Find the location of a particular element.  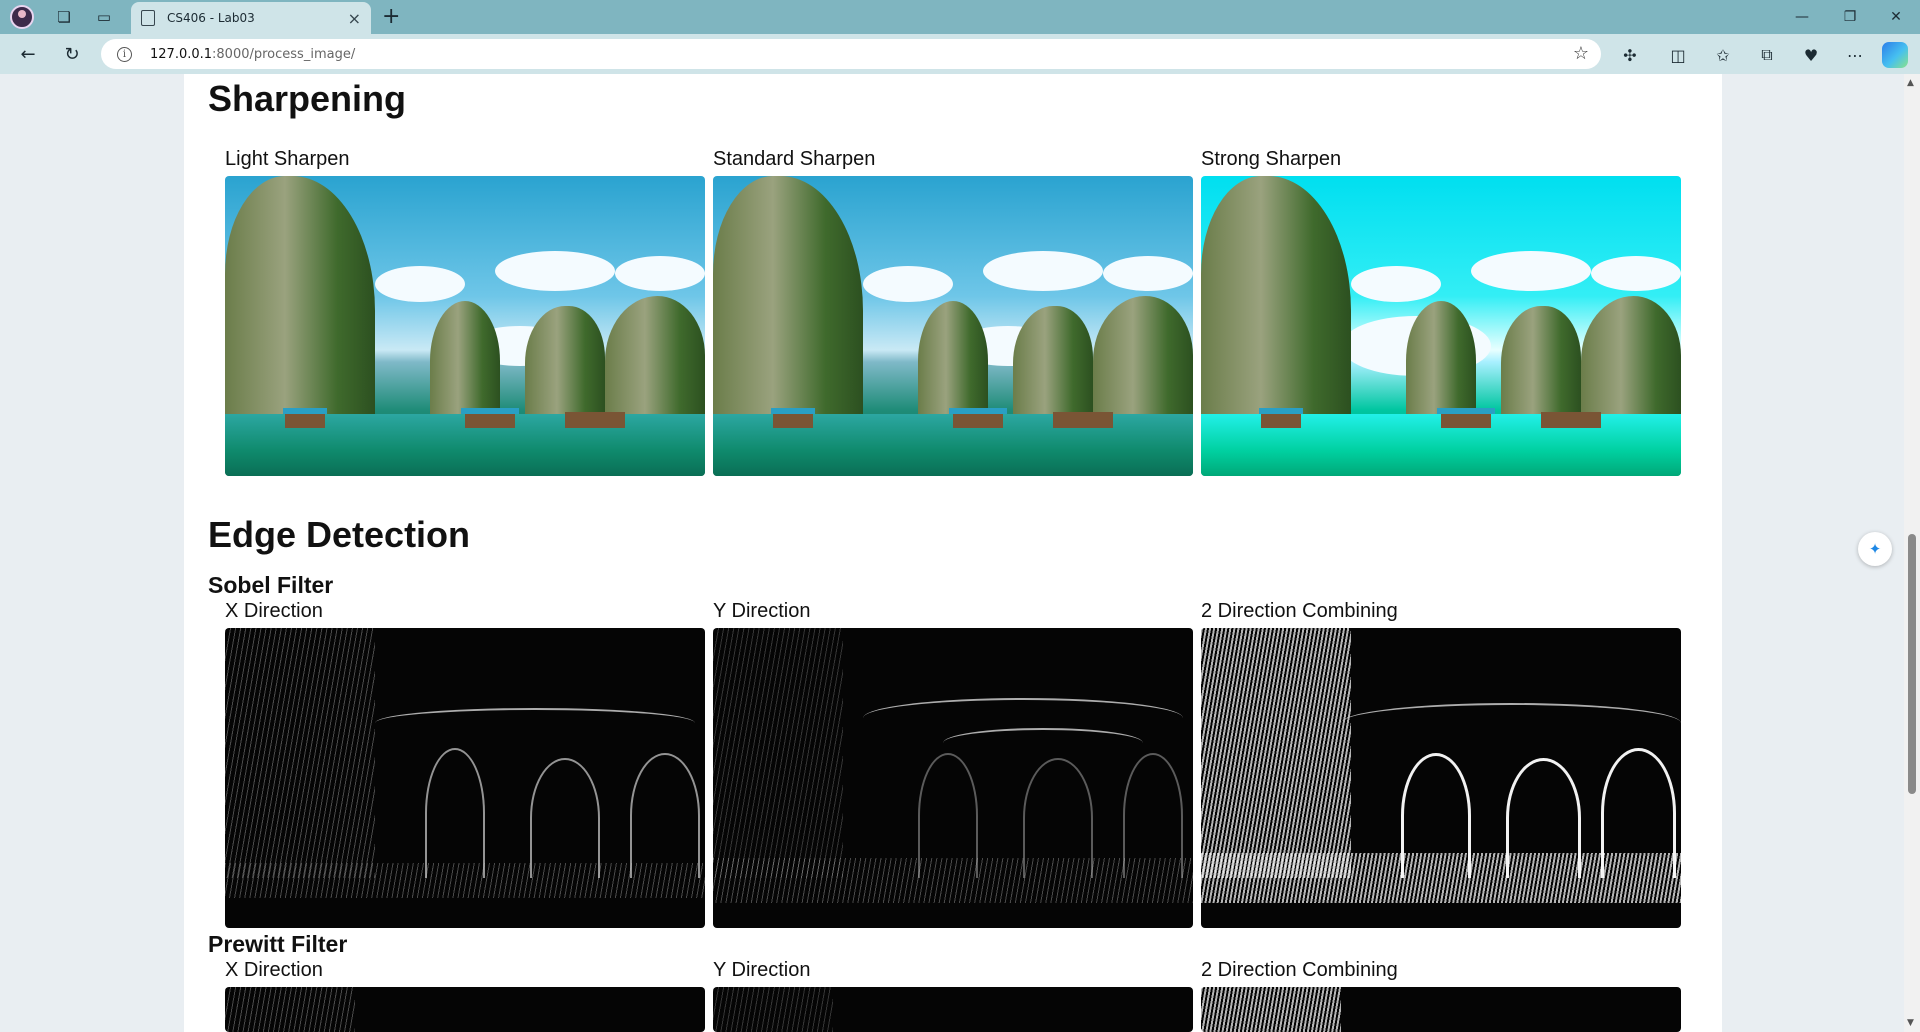

new-tab-button: + is located at coordinates (391, 16).